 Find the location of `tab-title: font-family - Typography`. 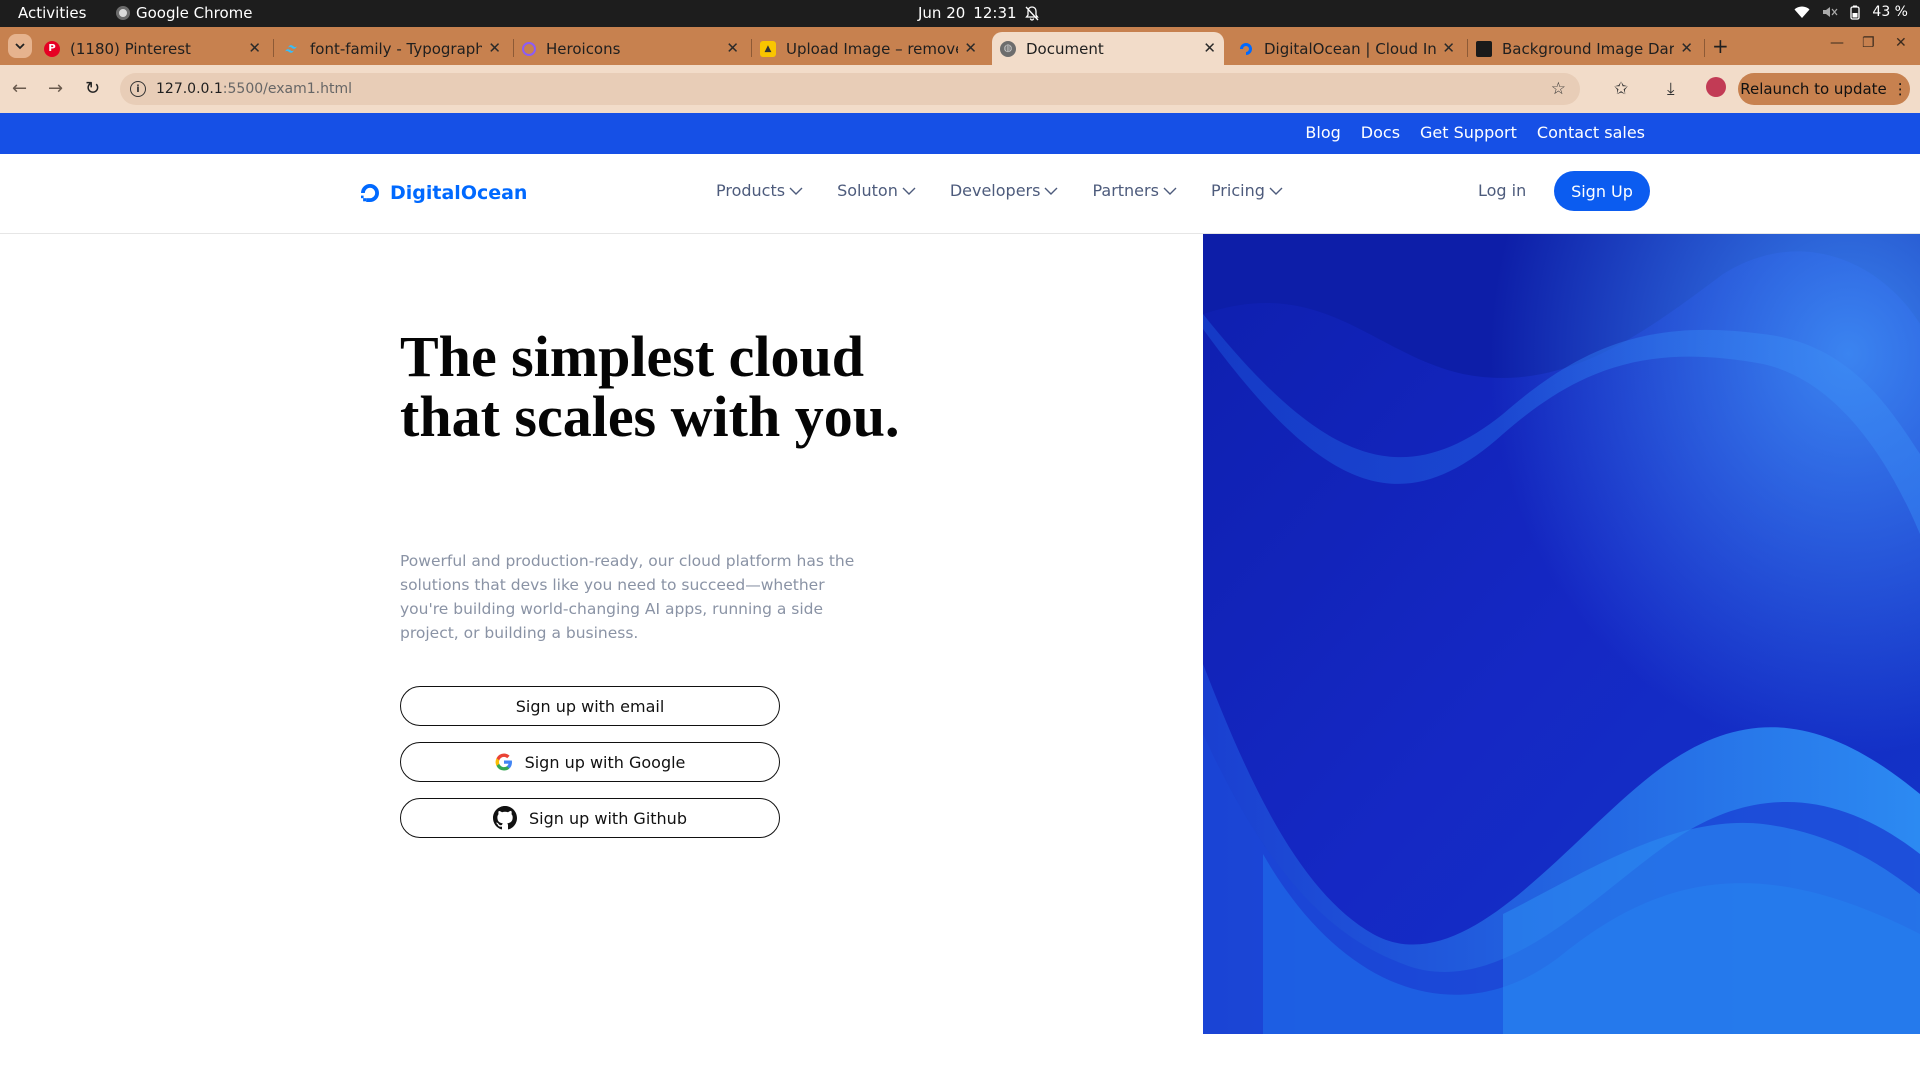

tab-title: font-family - Typography is located at coordinates (396, 48).